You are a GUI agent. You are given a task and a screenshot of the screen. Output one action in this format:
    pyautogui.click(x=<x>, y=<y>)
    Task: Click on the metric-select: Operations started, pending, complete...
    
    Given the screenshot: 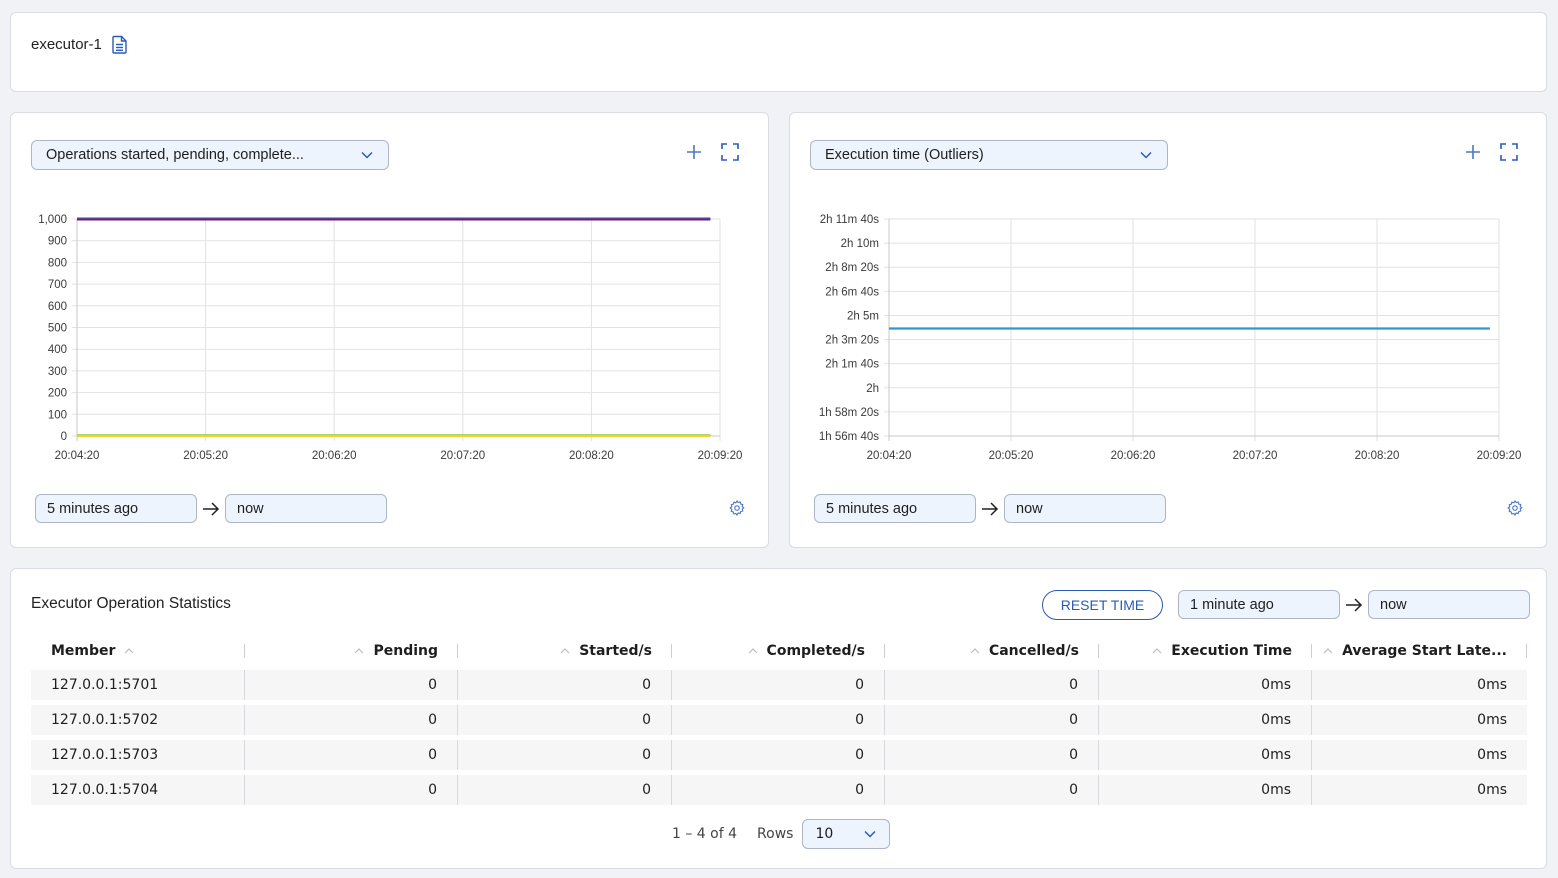 What is the action you would take?
    pyautogui.click(x=210, y=155)
    